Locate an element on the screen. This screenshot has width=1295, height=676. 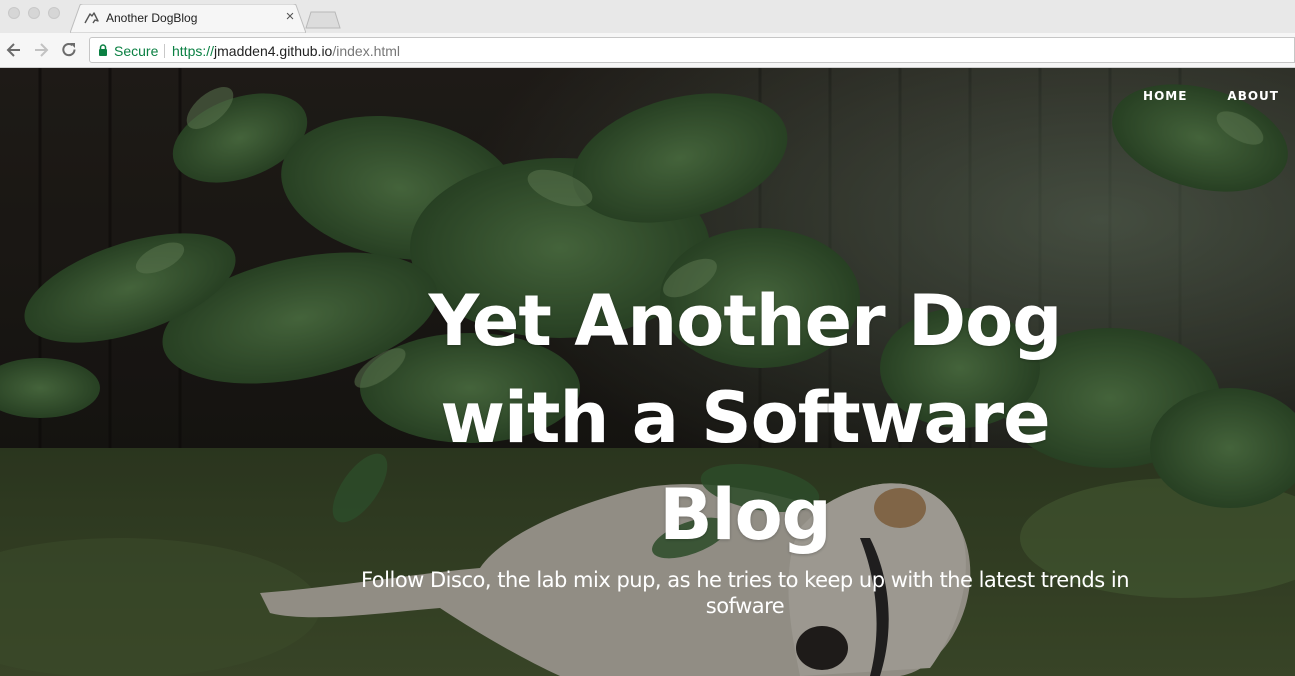
secure-label: Secure is located at coordinates (136, 51).